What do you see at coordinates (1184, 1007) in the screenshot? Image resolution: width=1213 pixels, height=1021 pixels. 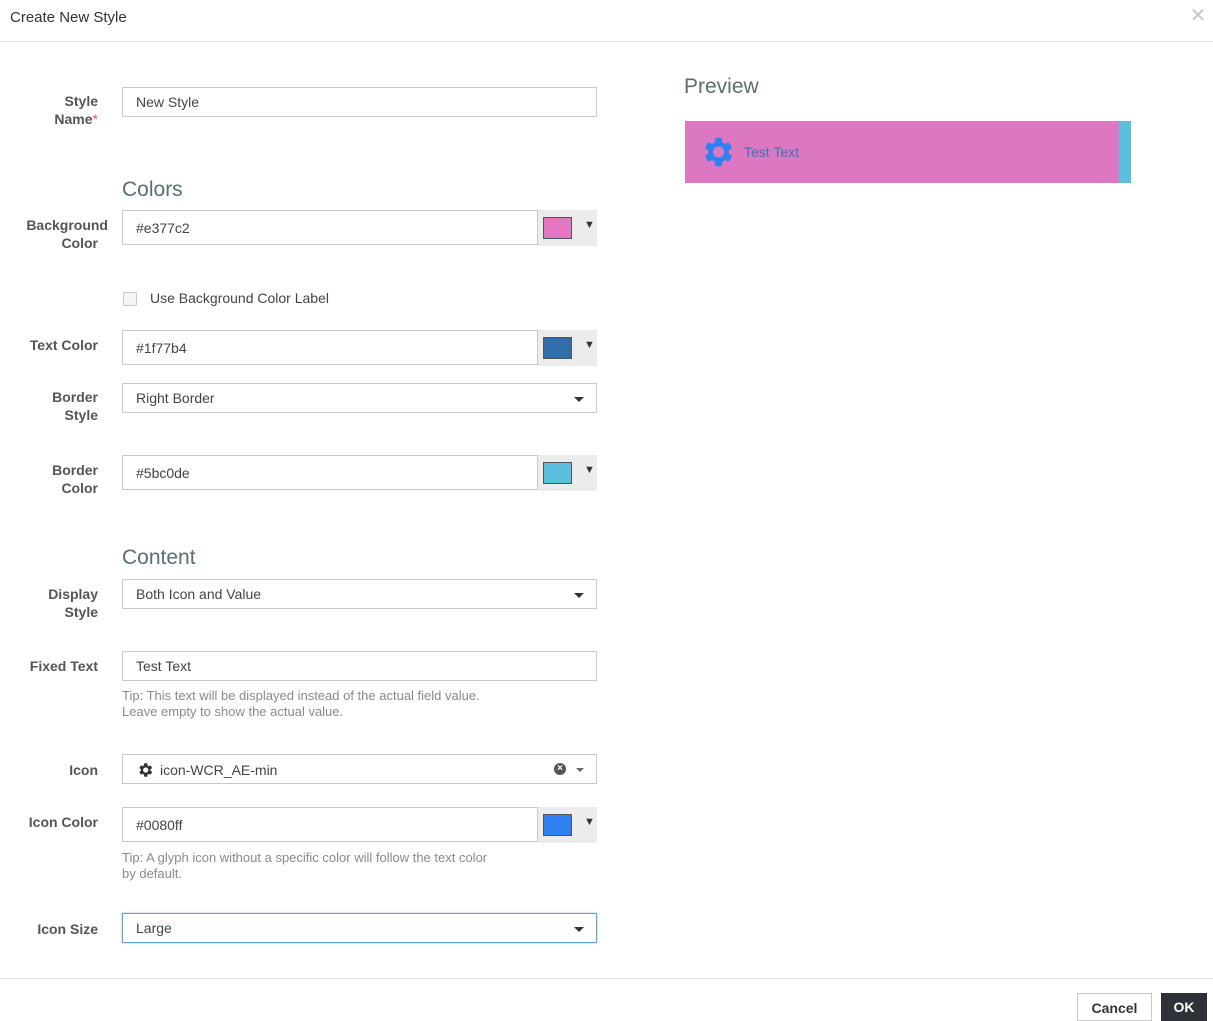 I see `ok-button: OK` at bounding box center [1184, 1007].